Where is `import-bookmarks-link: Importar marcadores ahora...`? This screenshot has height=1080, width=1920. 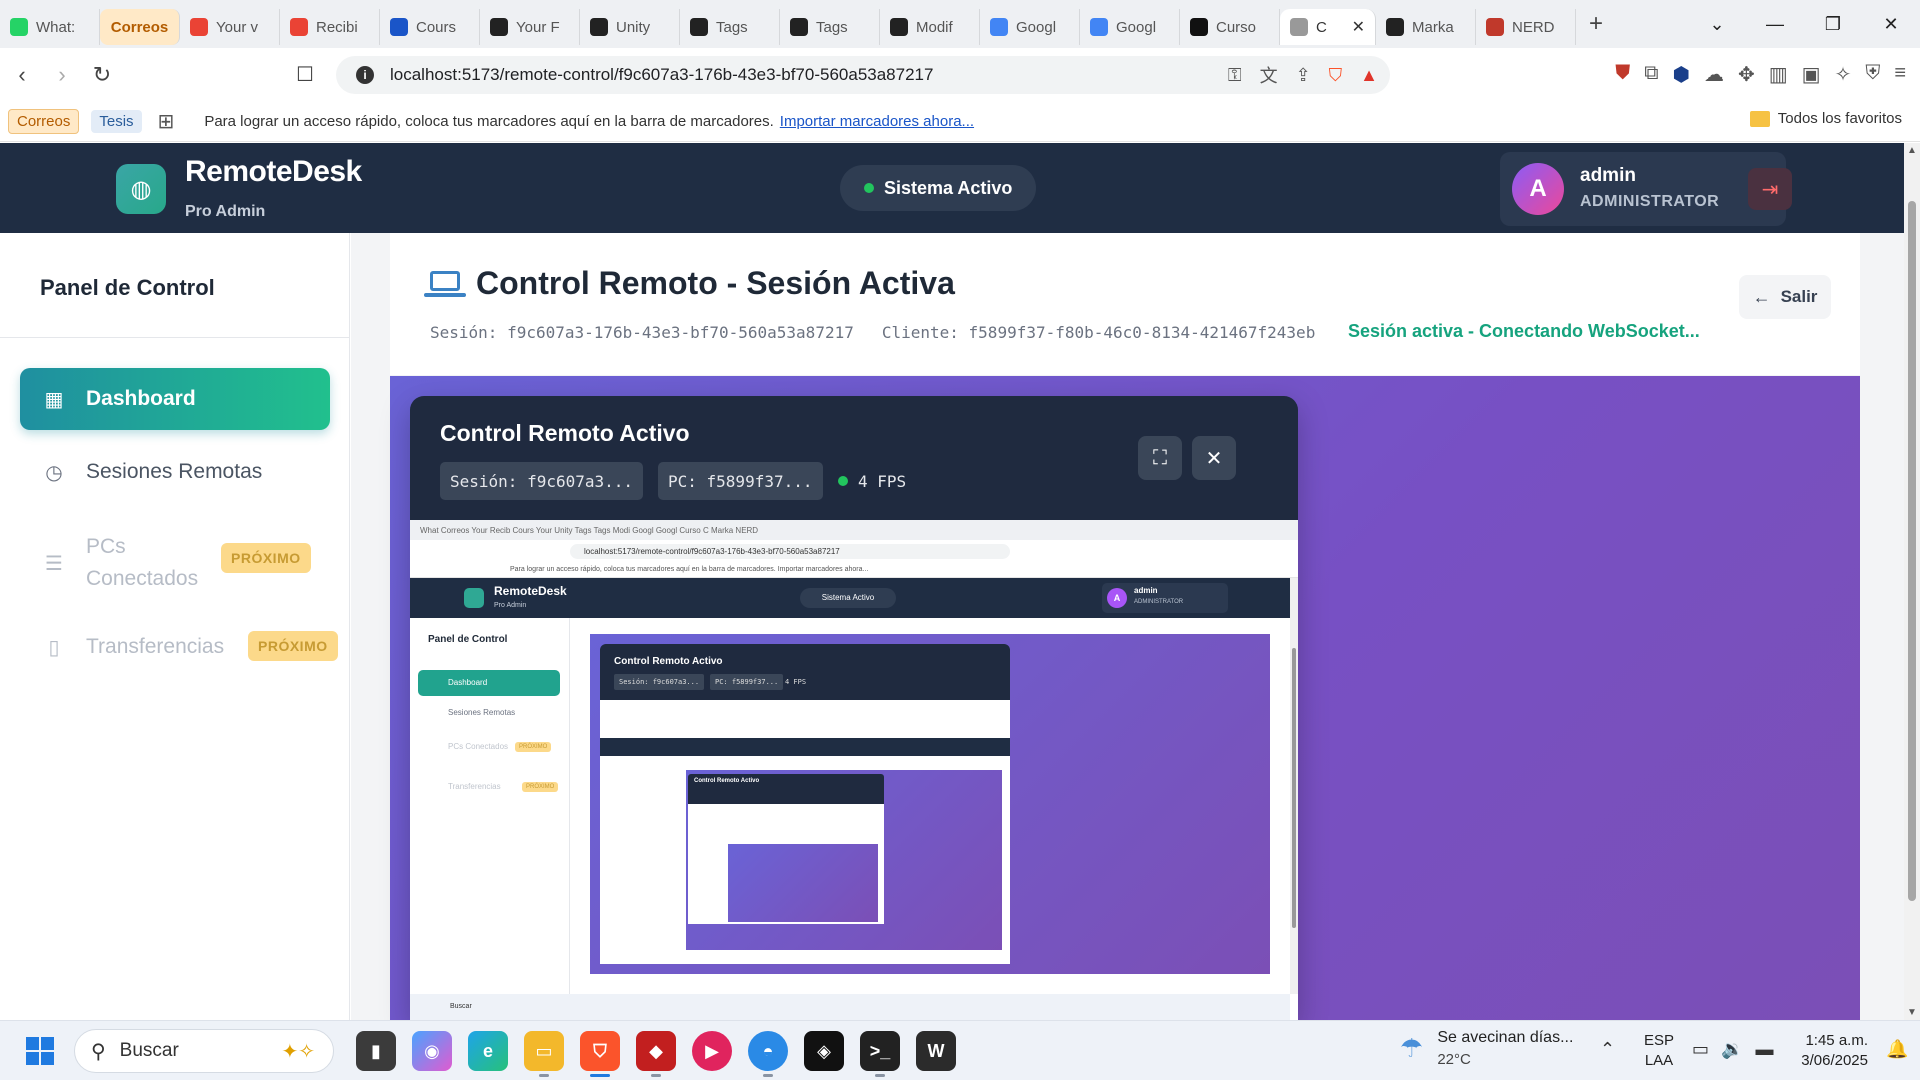
import-bookmarks-link: Importar marcadores ahora... is located at coordinates (877, 121).